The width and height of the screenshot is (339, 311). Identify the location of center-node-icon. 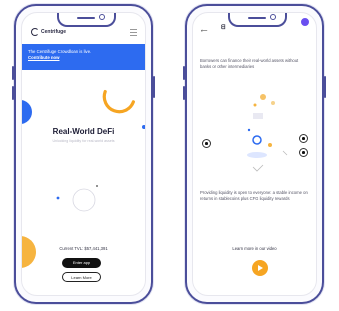
(257, 140).